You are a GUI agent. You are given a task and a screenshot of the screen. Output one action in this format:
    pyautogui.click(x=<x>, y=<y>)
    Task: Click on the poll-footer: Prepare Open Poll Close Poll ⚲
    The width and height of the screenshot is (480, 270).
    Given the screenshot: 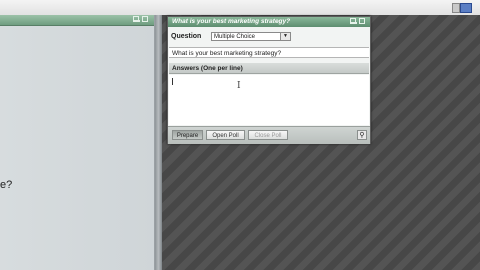 What is the action you would take?
    pyautogui.click(x=269, y=135)
    